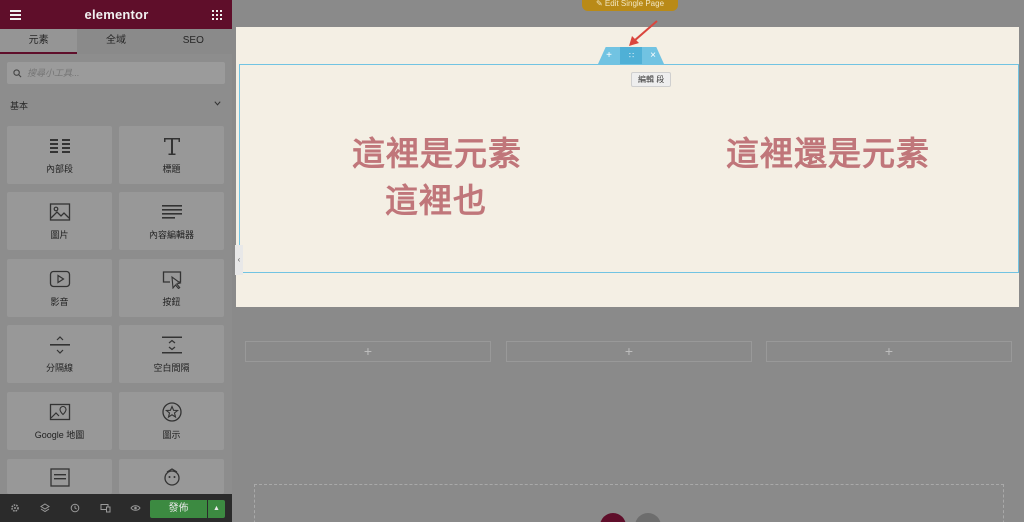 The height and width of the screenshot is (522, 1024). What do you see at coordinates (171, 234) in the screenshot?
I see `widget-label: 內容編輯器` at bounding box center [171, 234].